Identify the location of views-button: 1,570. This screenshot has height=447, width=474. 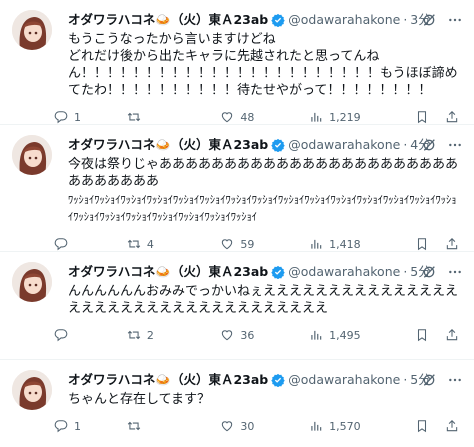
(355, 426).